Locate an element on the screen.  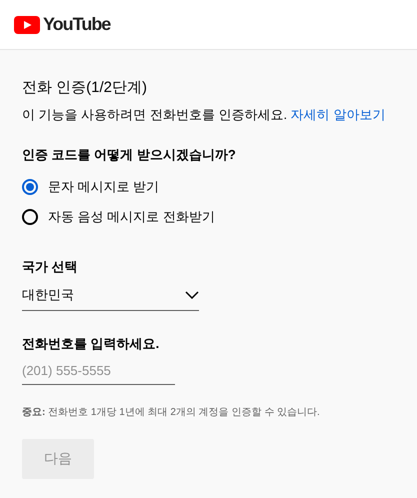
question-label: 인증 코드를 어떻게 받으시겠습니까? is located at coordinates (129, 155).